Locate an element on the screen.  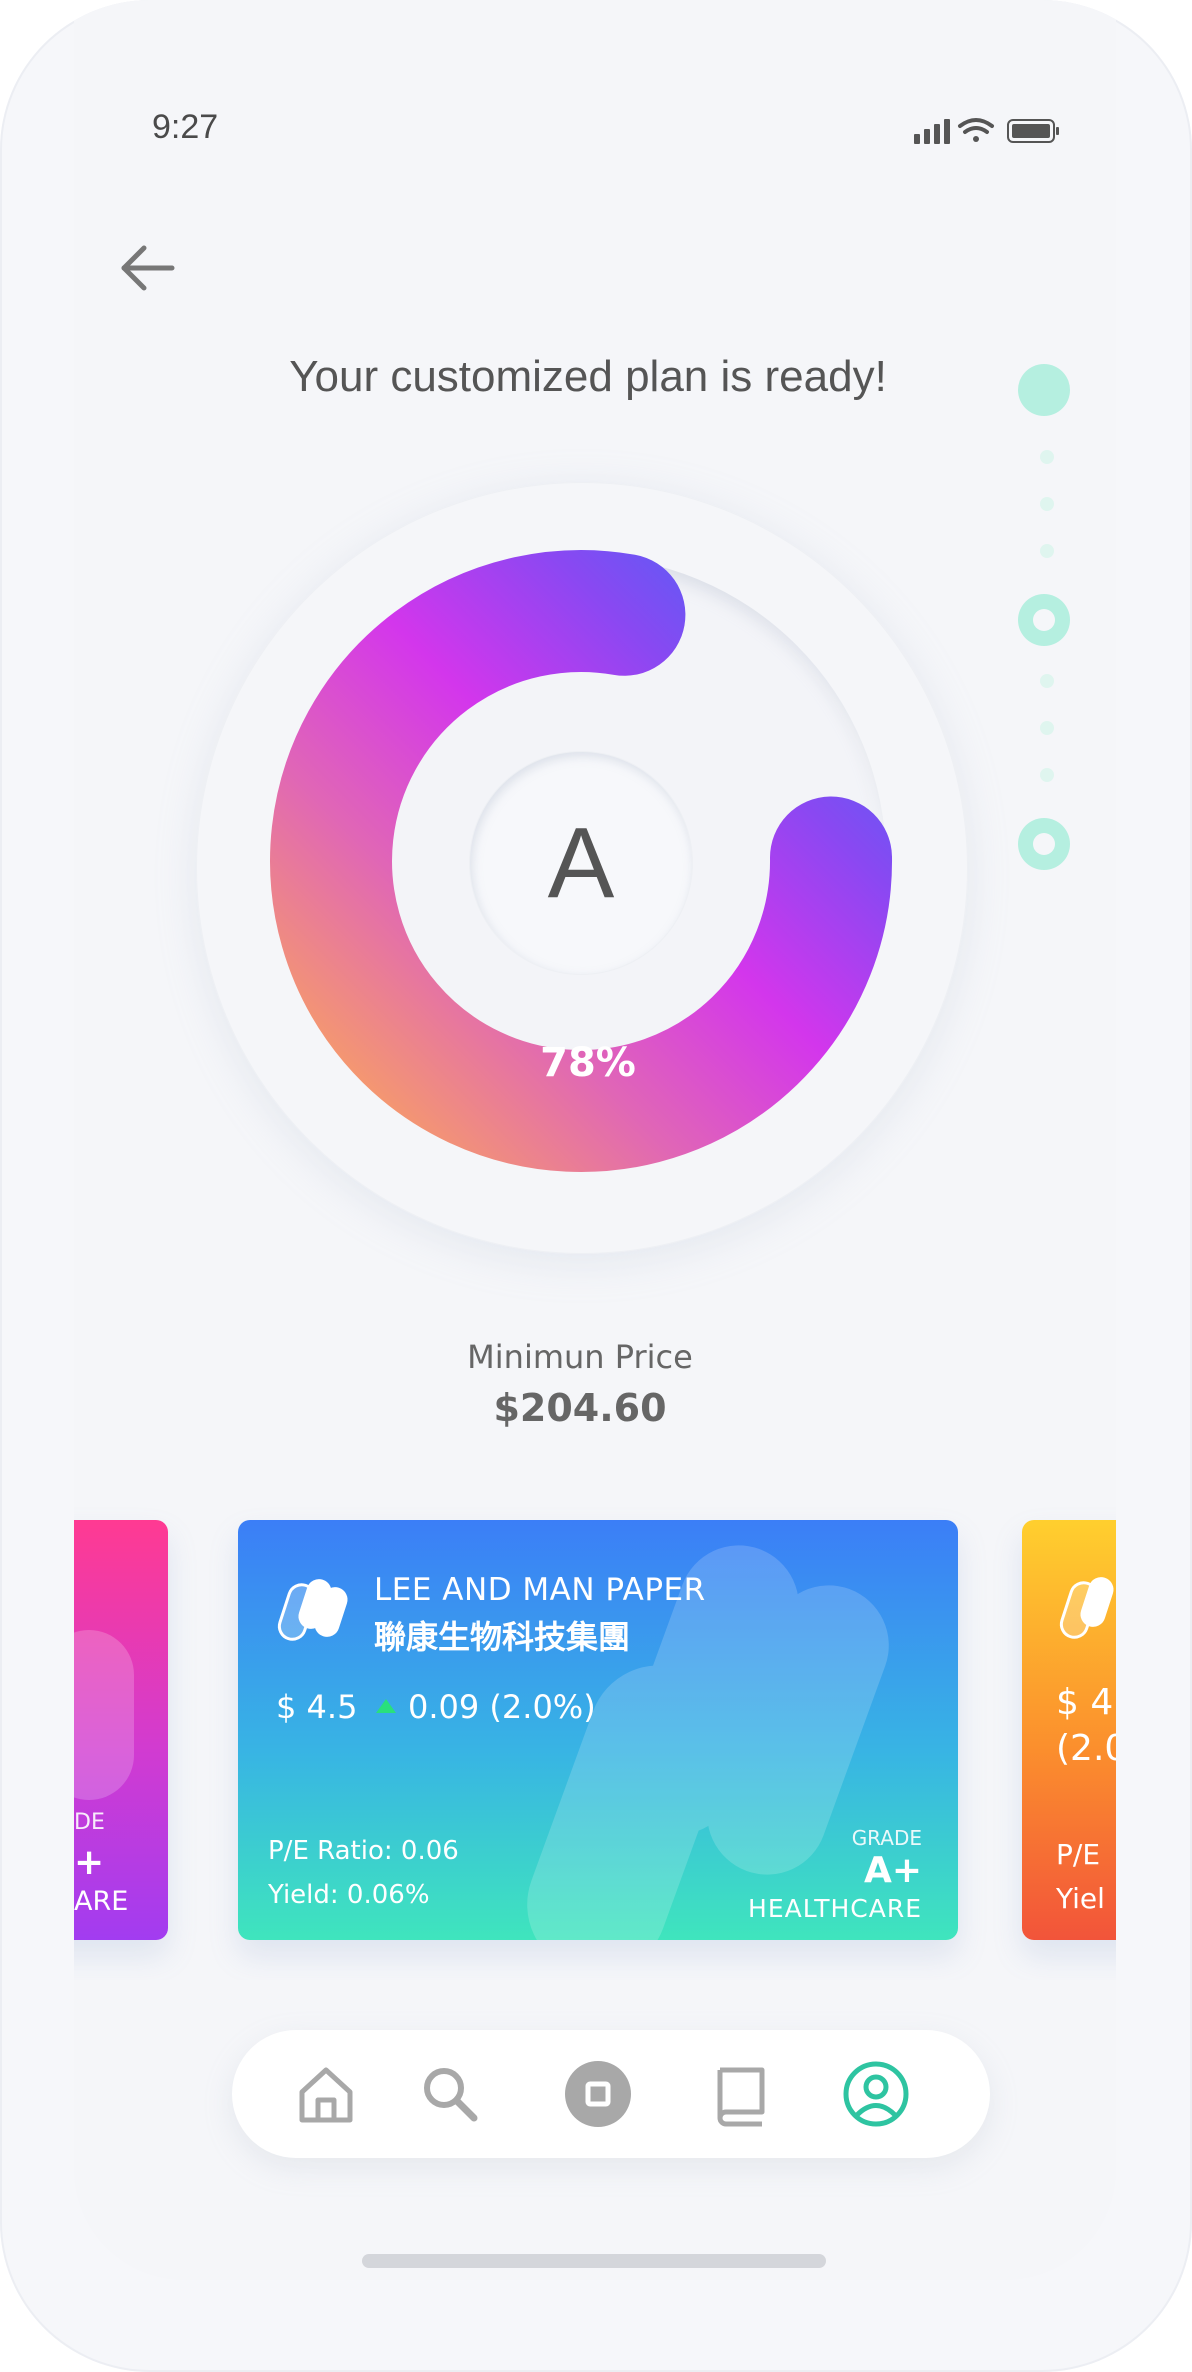
status-time: 9:27 is located at coordinates (185, 127).